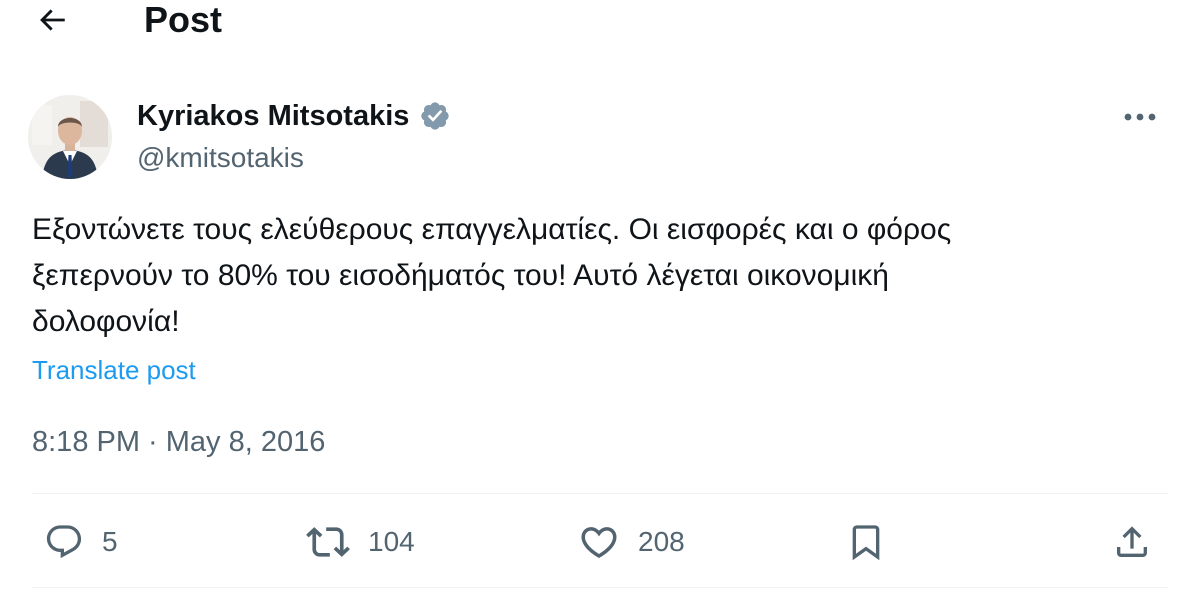  Describe the element at coordinates (599, 542) in the screenshot. I see `heart-icon` at that location.